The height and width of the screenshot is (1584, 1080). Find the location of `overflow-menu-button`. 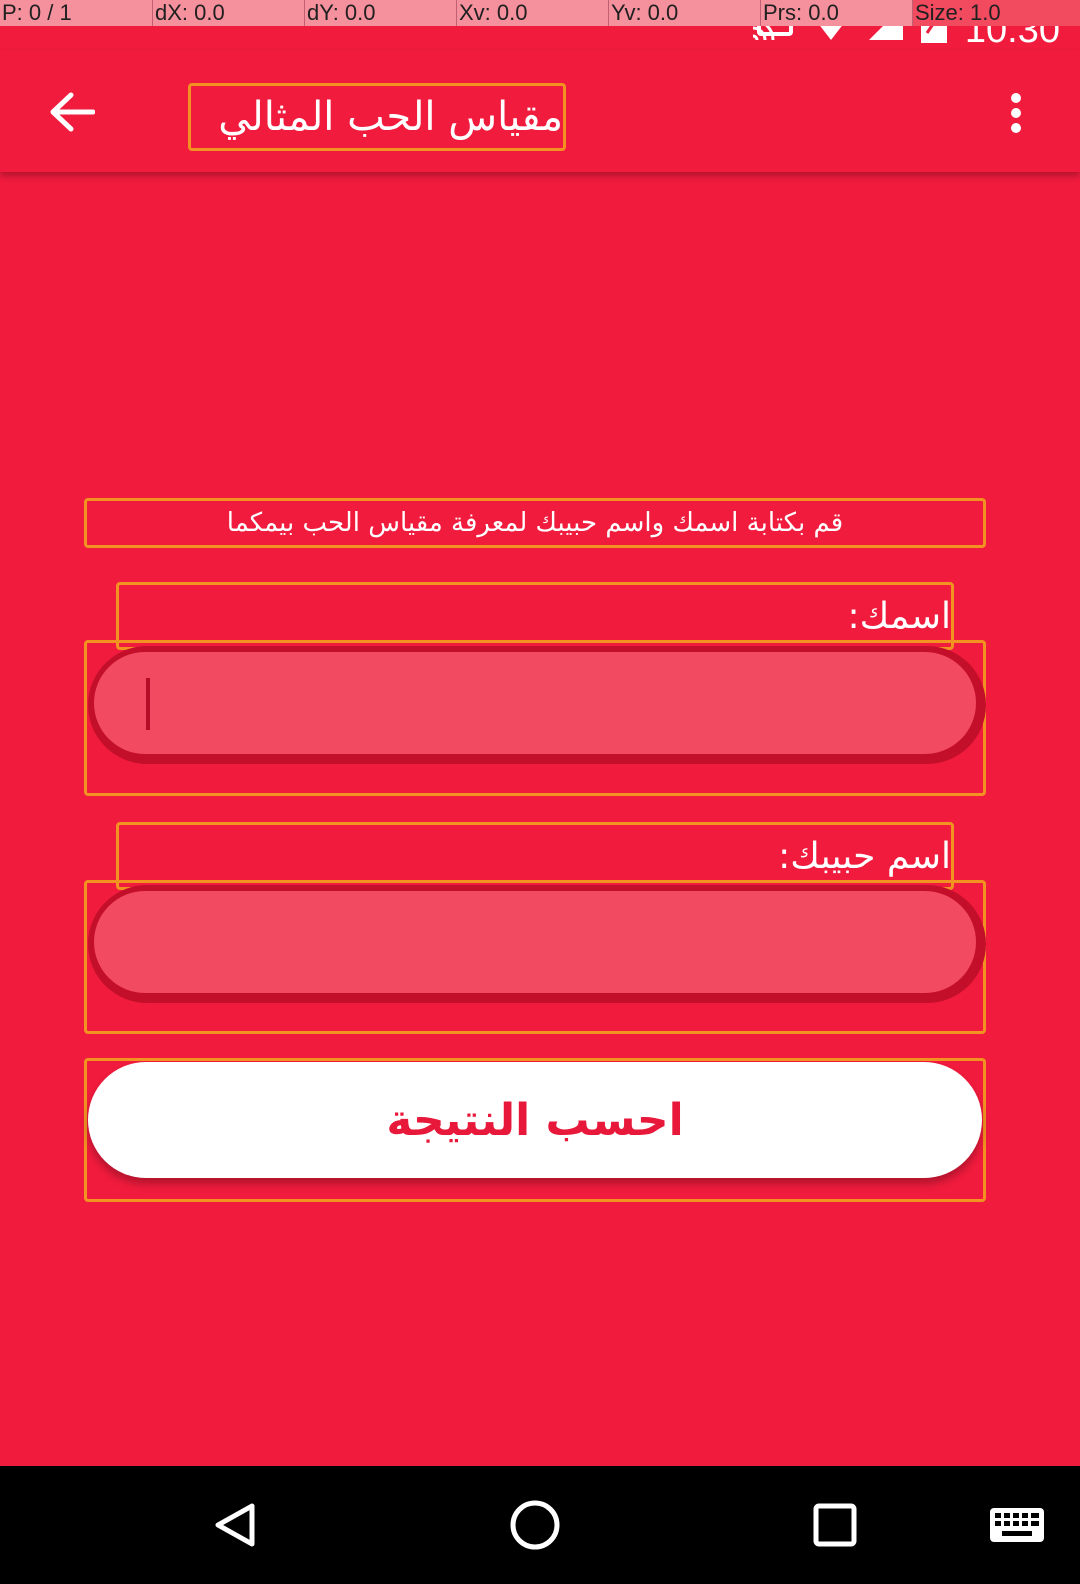

overflow-menu-button is located at coordinates (1016, 113).